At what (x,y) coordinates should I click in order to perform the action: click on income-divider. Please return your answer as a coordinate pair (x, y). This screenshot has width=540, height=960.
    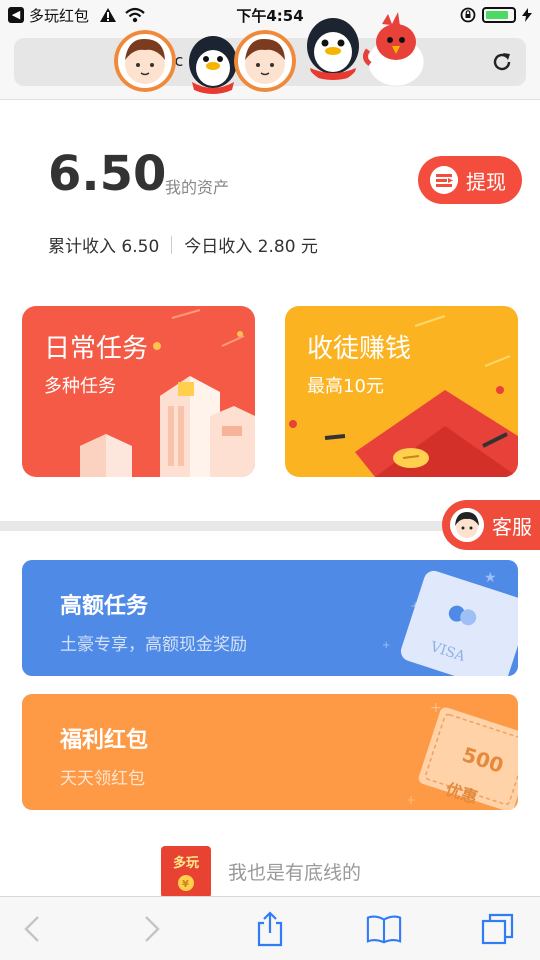
    Looking at the image, I should click on (172, 244).